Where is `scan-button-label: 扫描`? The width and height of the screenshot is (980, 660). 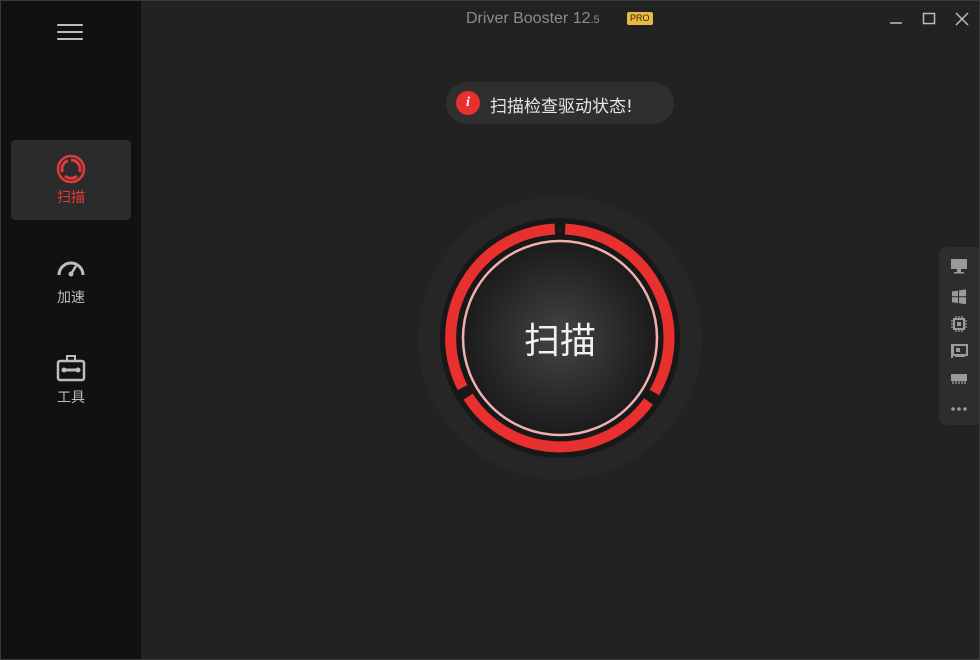 scan-button-label: 扫描 is located at coordinates (559, 341).